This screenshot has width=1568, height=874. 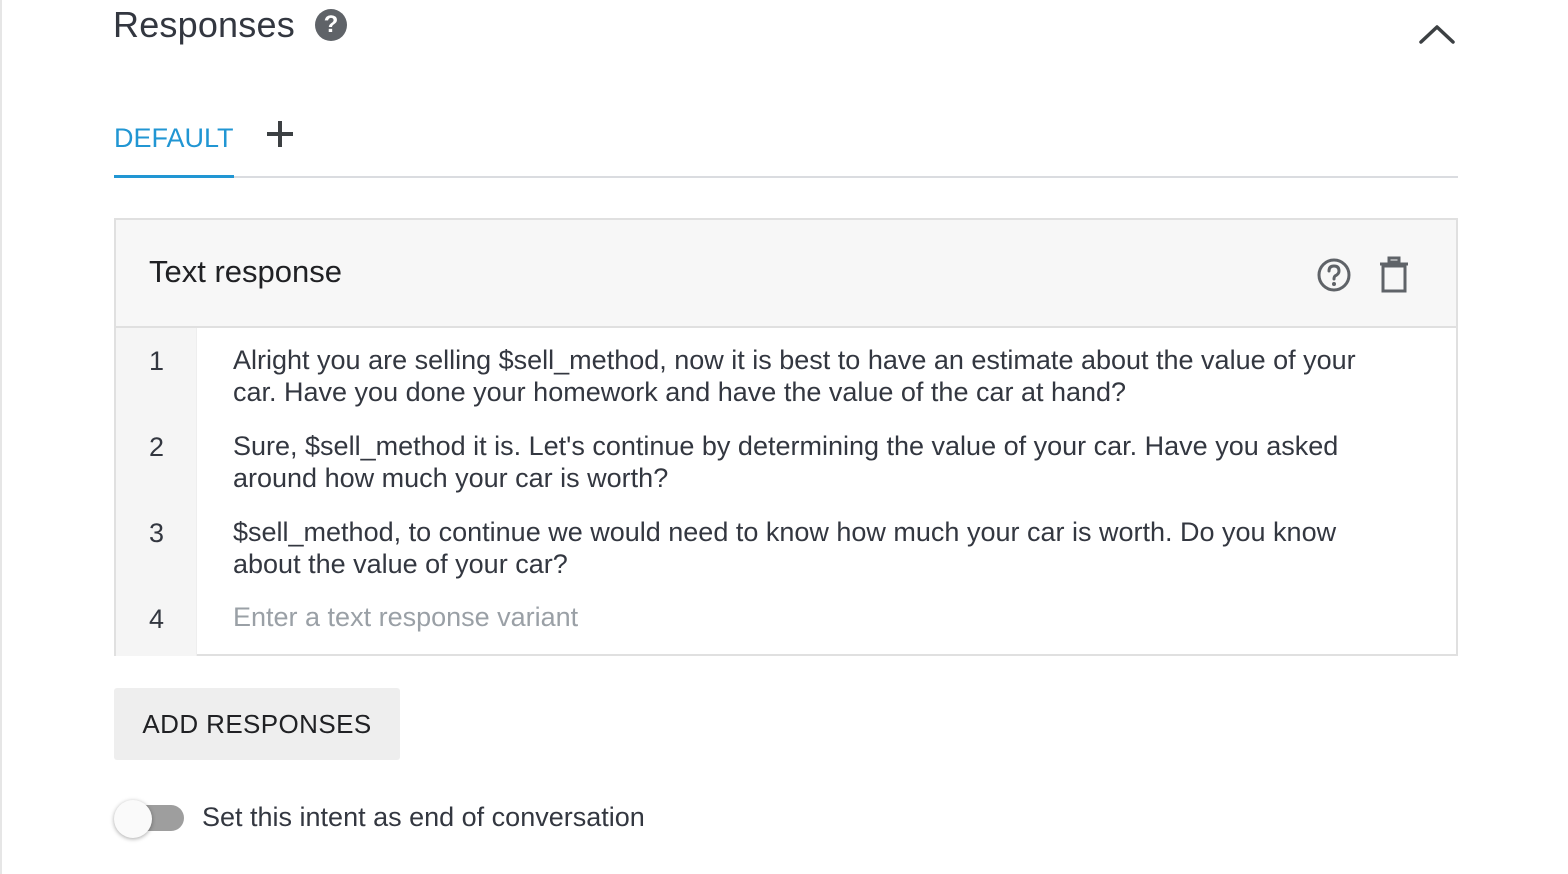 I want to click on card-title: Text response, so click(x=245, y=271).